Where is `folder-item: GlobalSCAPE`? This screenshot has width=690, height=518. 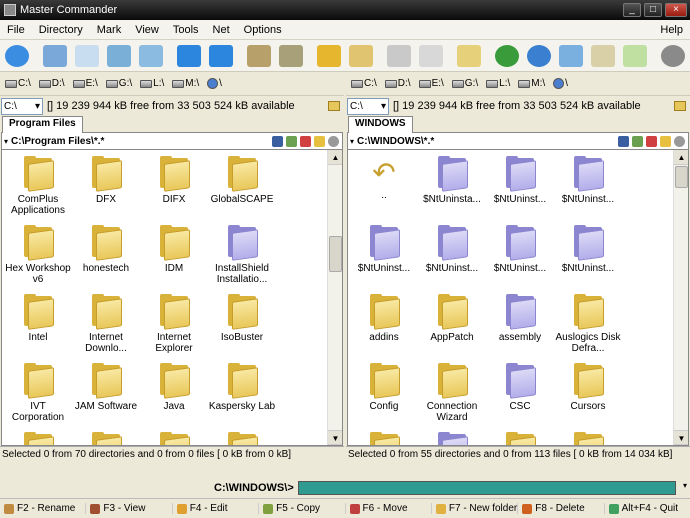 folder-item: GlobalSCAPE is located at coordinates (242, 190).